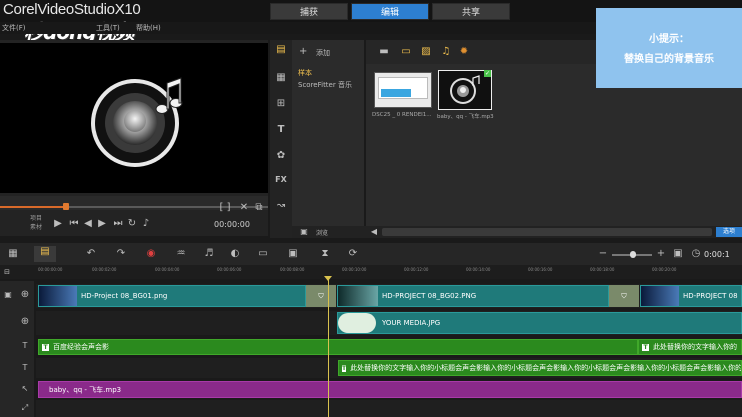  What do you see at coordinates (281, 180) in the screenshot?
I see `fx-icon: FX` at bounding box center [281, 180].